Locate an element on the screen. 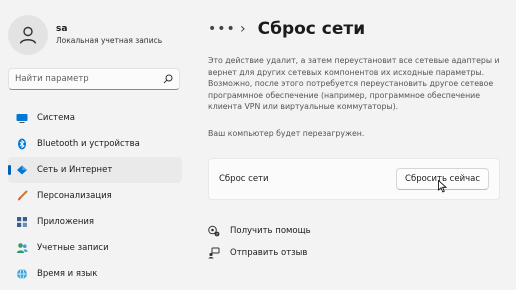 This screenshot has height=290, width=516. sidebar-item-label: Учетные записи is located at coordinates (73, 248).